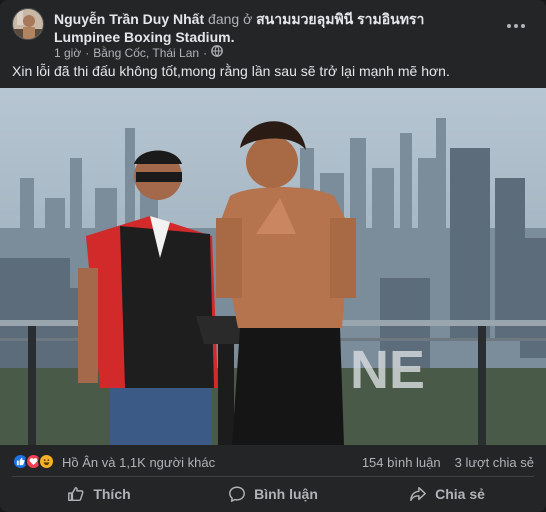 The height and width of the screenshot is (512, 546). What do you see at coordinates (138, 462) in the screenshot?
I see `reaction-summary: Hồ Ân và 1,1K người khác` at bounding box center [138, 462].